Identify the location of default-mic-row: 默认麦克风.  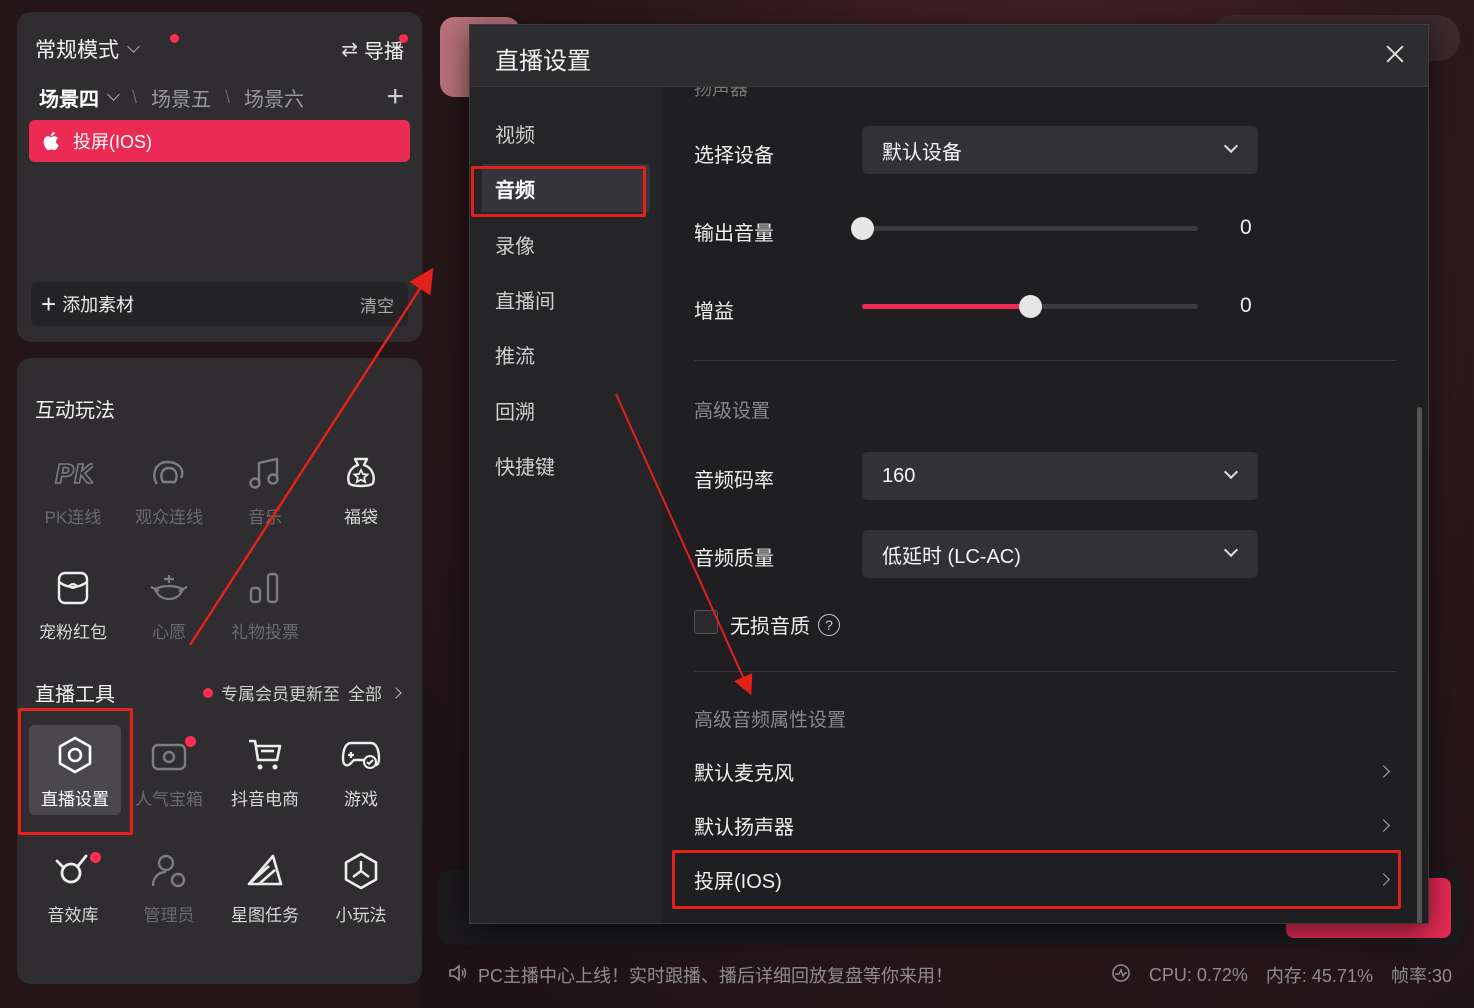
(1042, 771).